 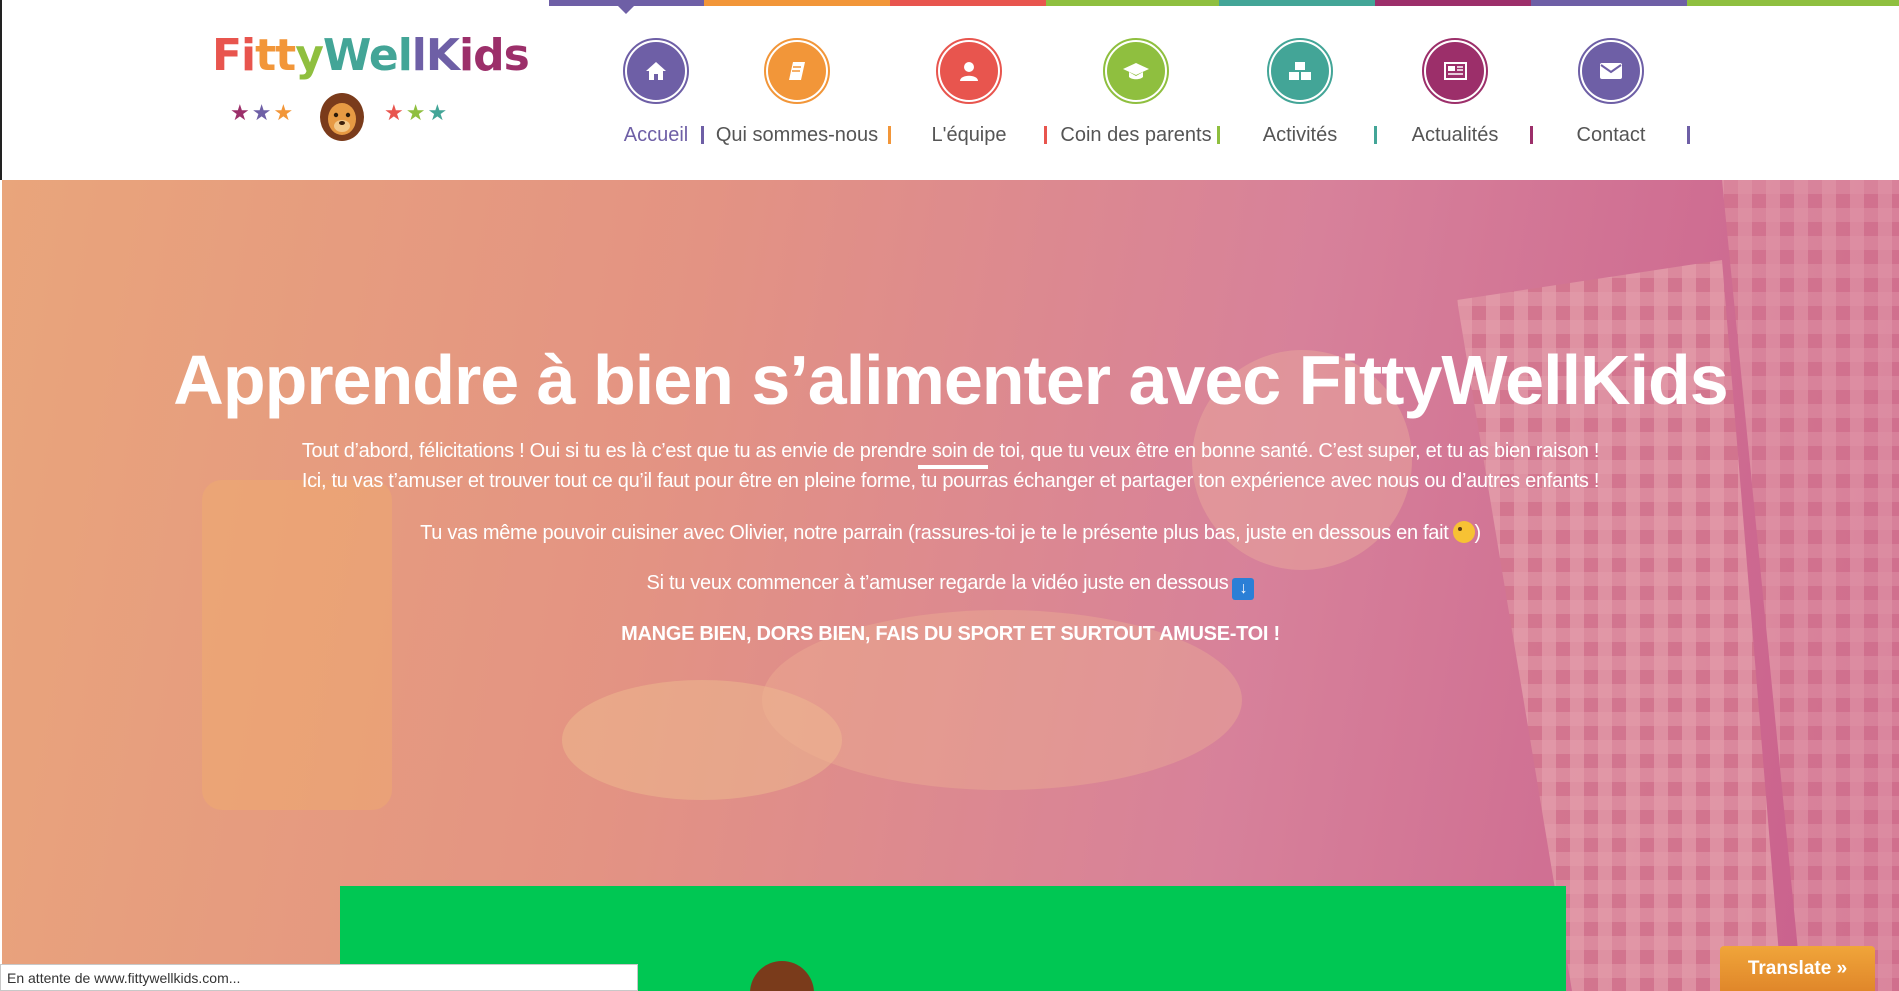 I want to click on home-icon, so click(x=656, y=71).